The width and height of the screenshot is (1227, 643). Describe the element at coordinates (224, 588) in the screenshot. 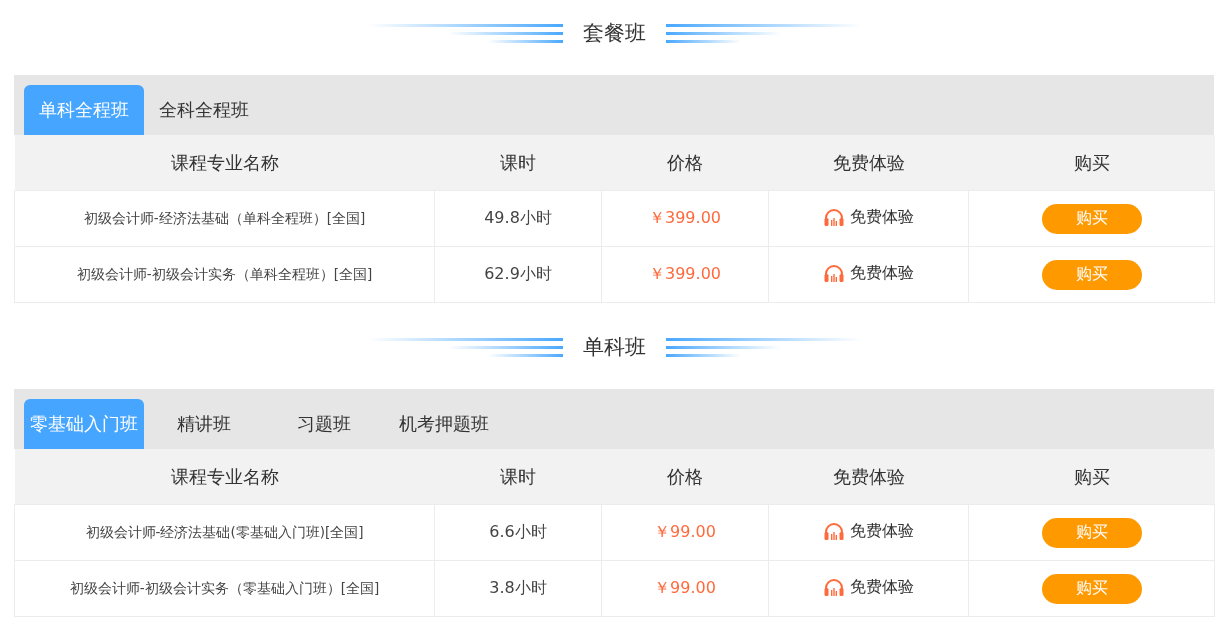

I see `table-cell: 初级会计师-初级会计实务（零基础入门班）[全国]` at that location.